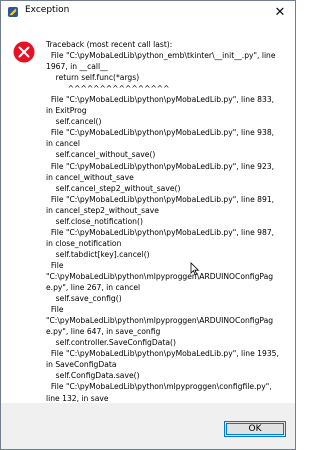 The height and width of the screenshot is (450, 320). Describe the element at coordinates (103, 332) in the screenshot. I see `traceback-line: e.py", line 647, in save_config` at that location.